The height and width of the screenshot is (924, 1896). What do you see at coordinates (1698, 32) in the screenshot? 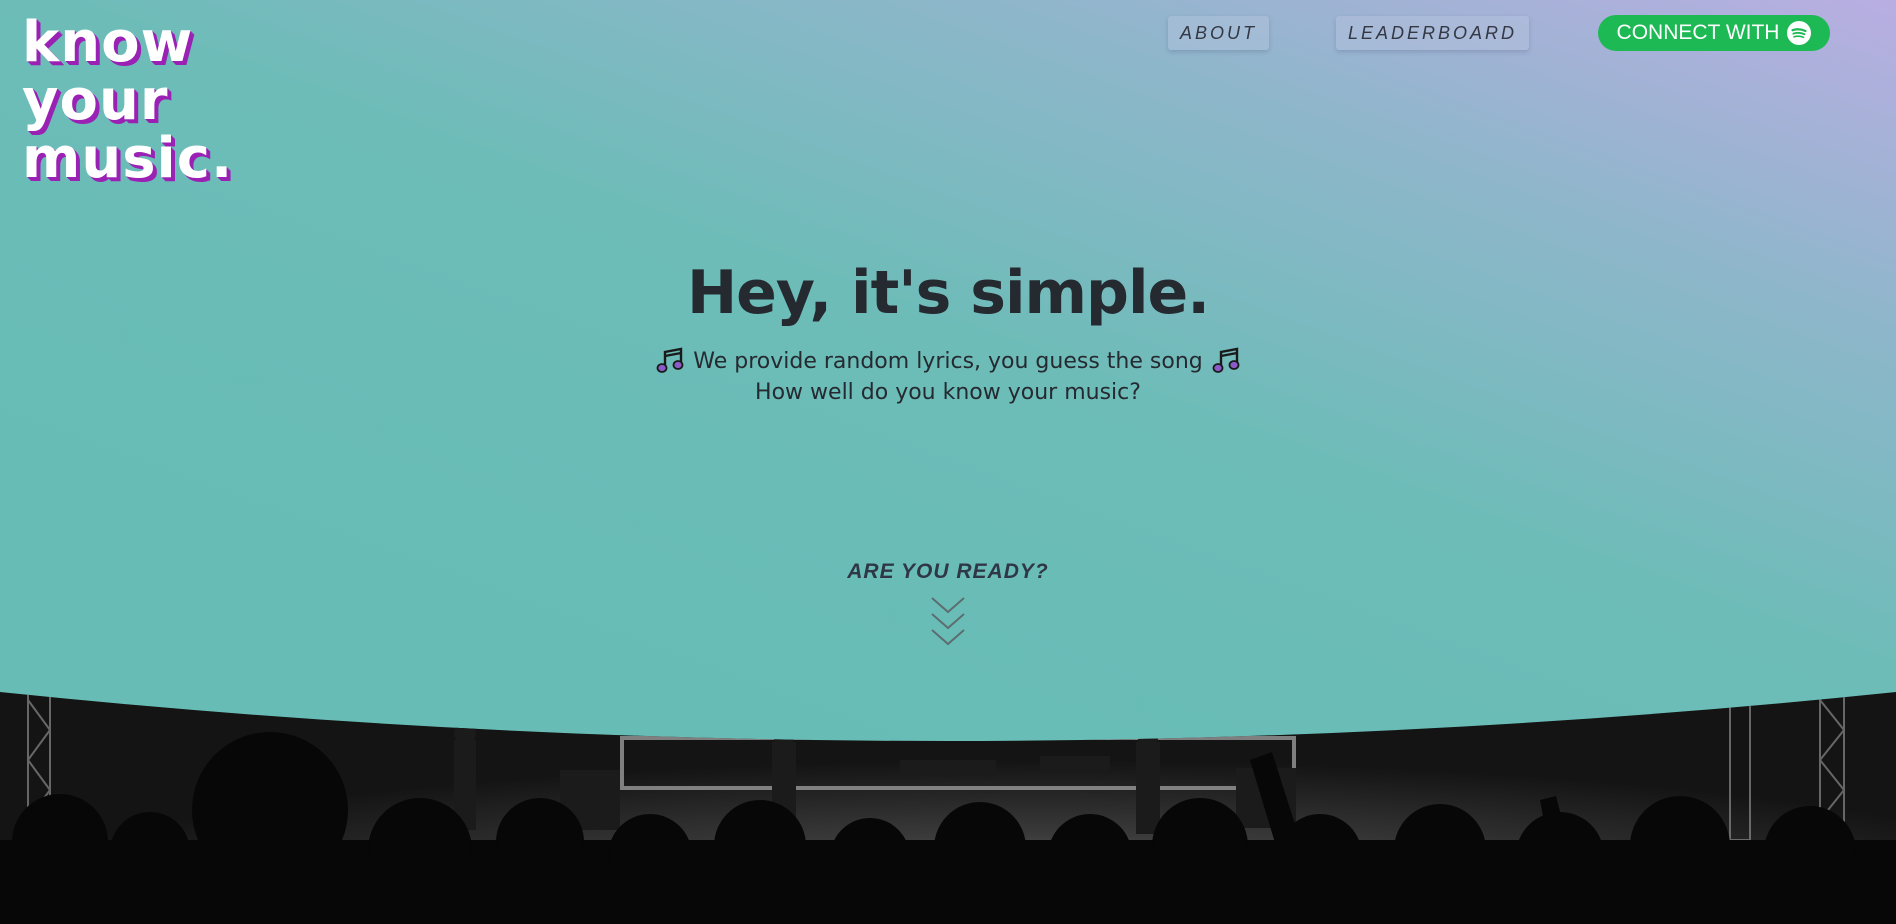
I see `connect-label: CONNECT WITH` at bounding box center [1698, 32].